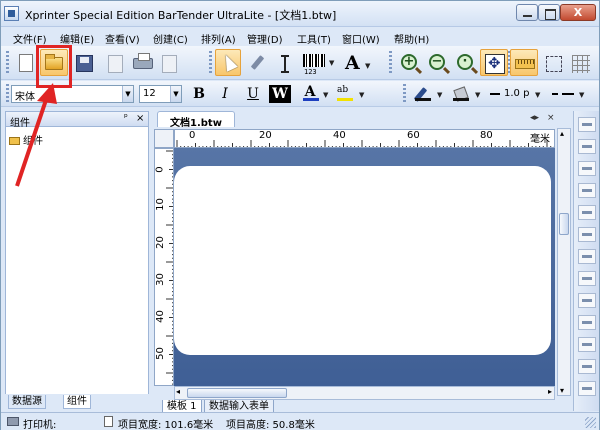 This screenshot has height=430, width=600. I want to click on menu-tools: 工具(T), so click(314, 38).